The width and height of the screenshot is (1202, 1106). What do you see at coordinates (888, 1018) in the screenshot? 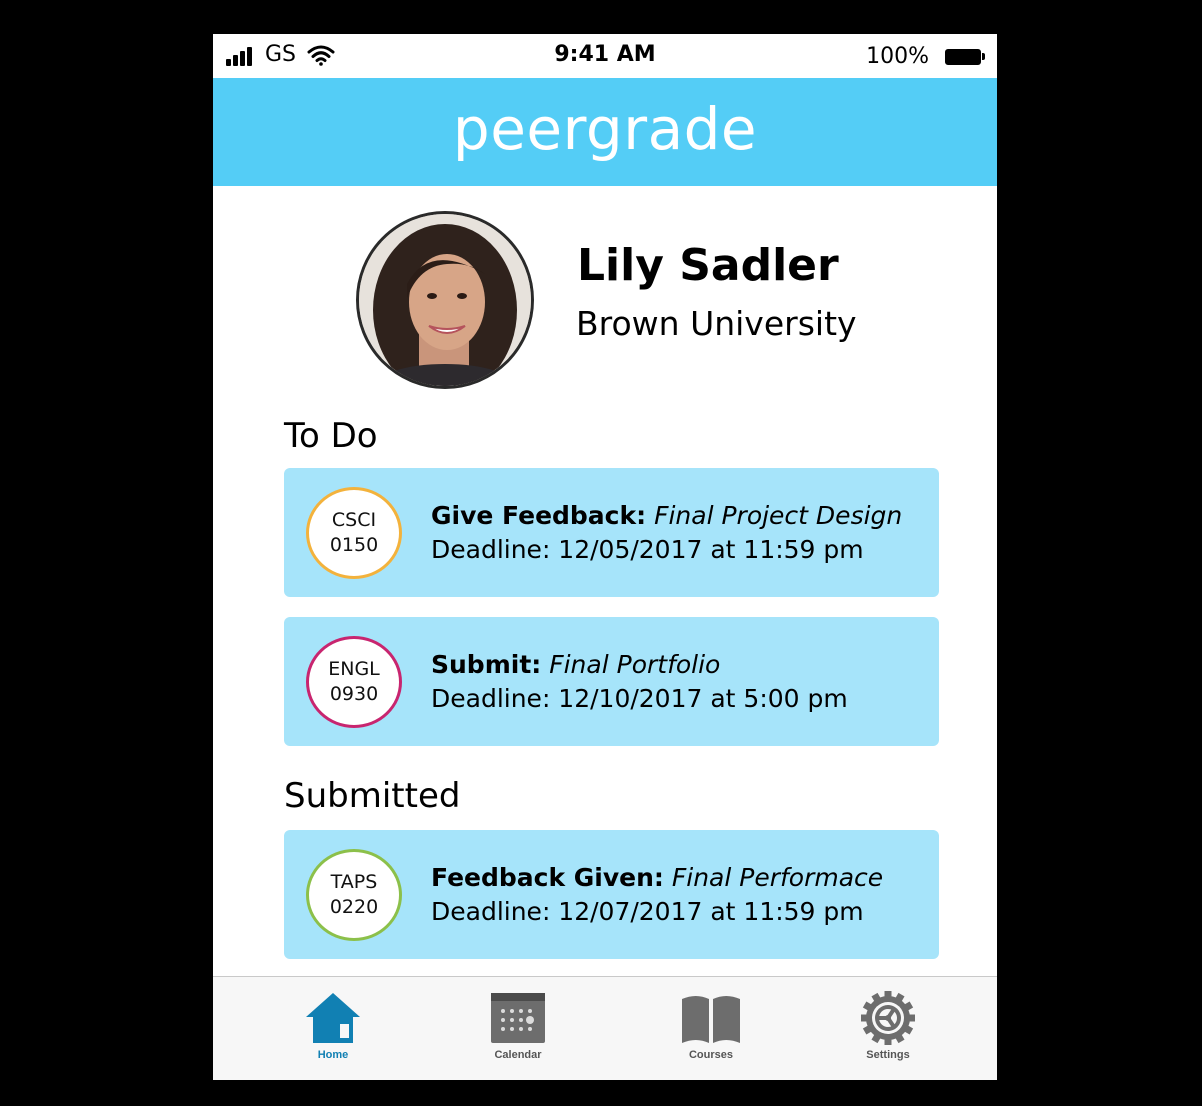
I see `gear-icon` at bounding box center [888, 1018].